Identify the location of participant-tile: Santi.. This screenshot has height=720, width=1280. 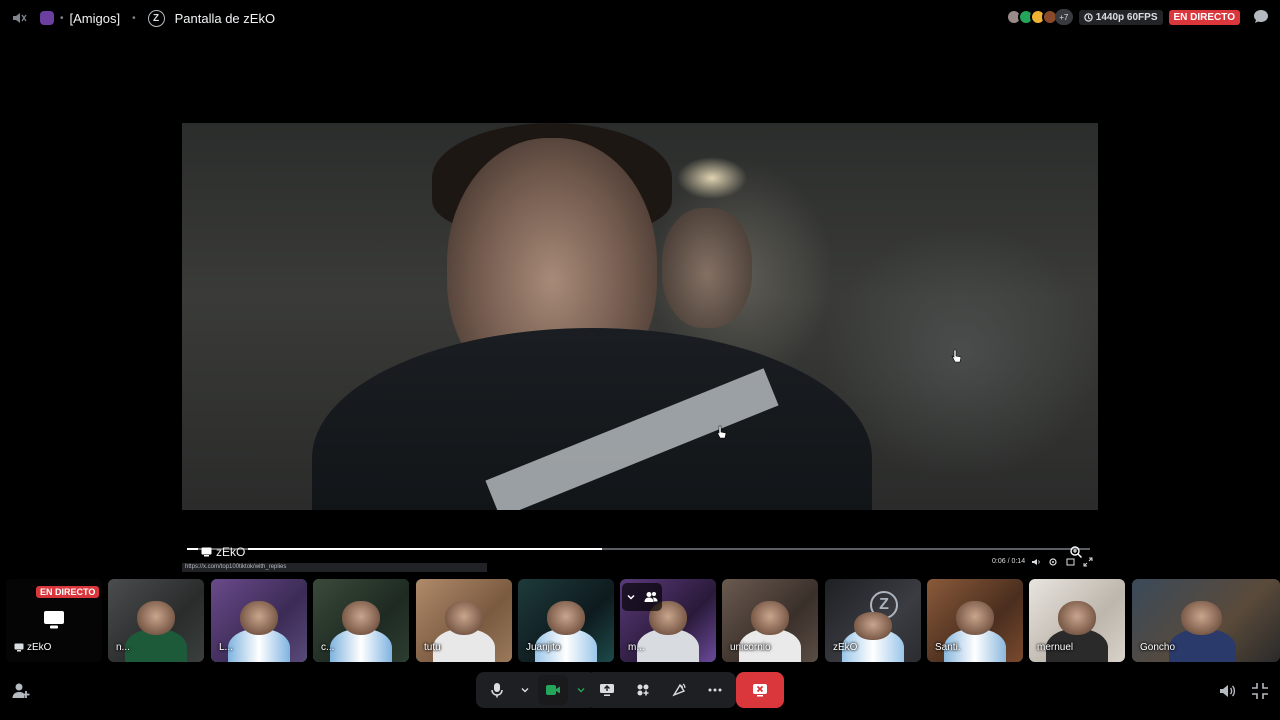
(975, 620).